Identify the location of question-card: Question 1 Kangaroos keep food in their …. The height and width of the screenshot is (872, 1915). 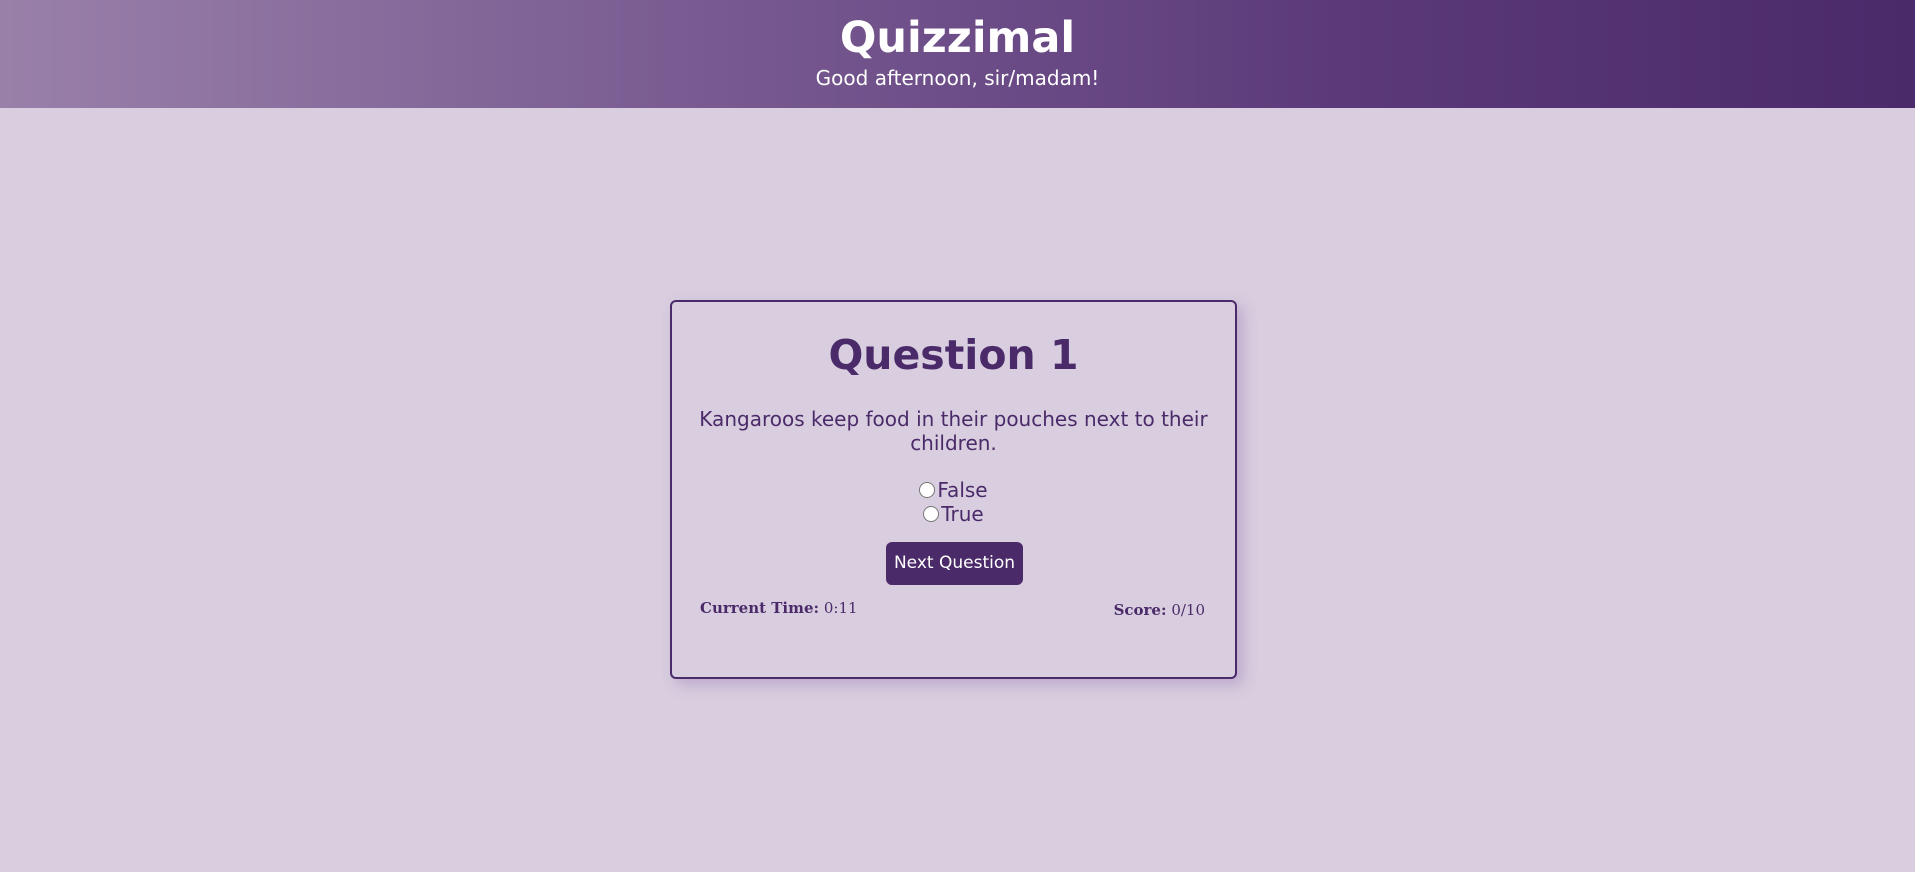
(953, 489).